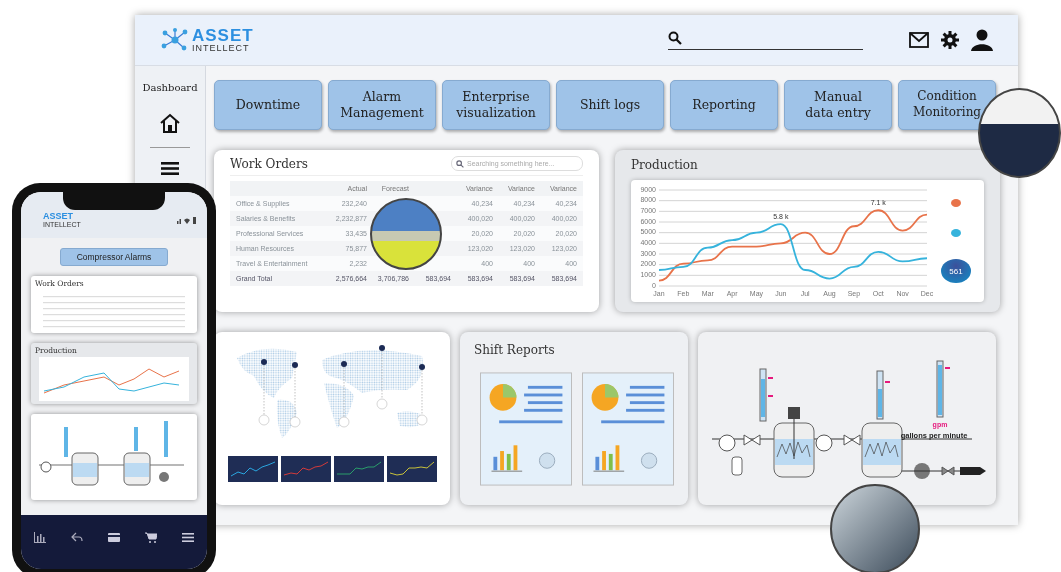 Image resolution: width=1061 pixels, height=572 pixels. I want to click on reply-icon, so click(76, 537).